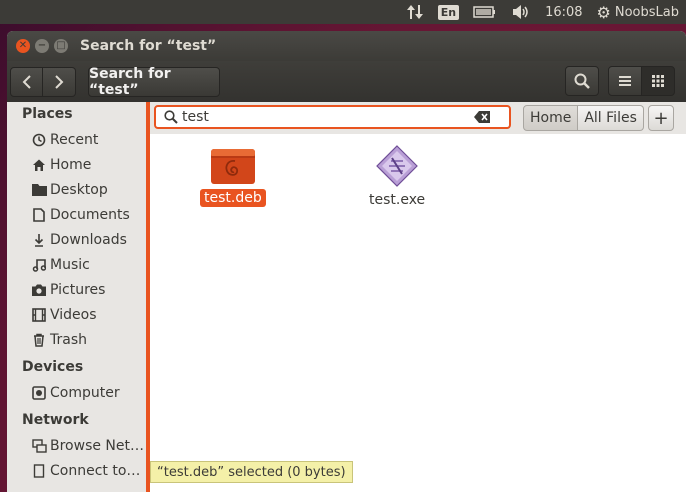 Image resolution: width=686 pixels, height=492 pixels. I want to click on network-transfer-icon, so click(415, 12).